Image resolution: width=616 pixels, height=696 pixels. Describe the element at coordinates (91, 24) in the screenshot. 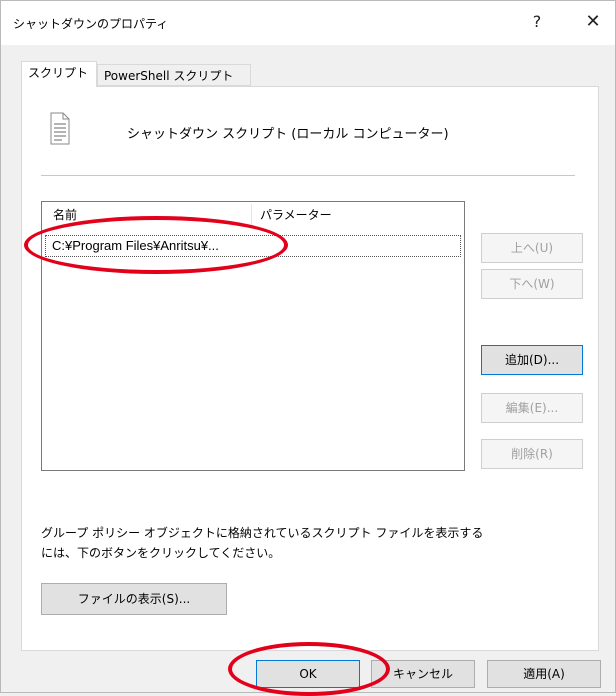

I see `window-title: シャットダウンのプロパティ` at that location.